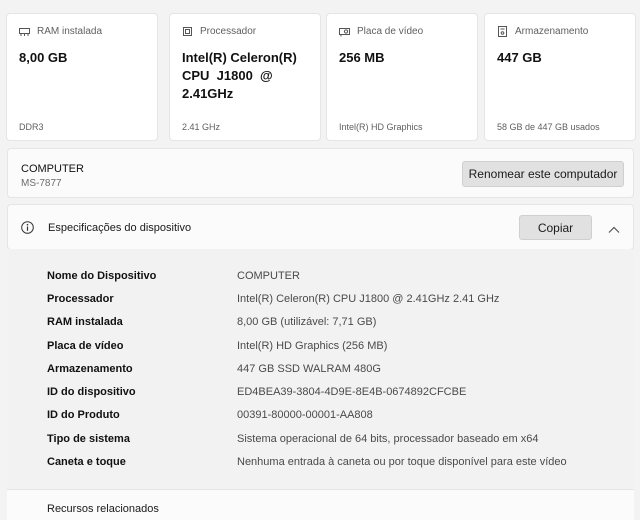  Describe the element at coordinates (309, 369) in the screenshot. I see `spec-value: 447 GB SSD WALRAM 480G` at that location.